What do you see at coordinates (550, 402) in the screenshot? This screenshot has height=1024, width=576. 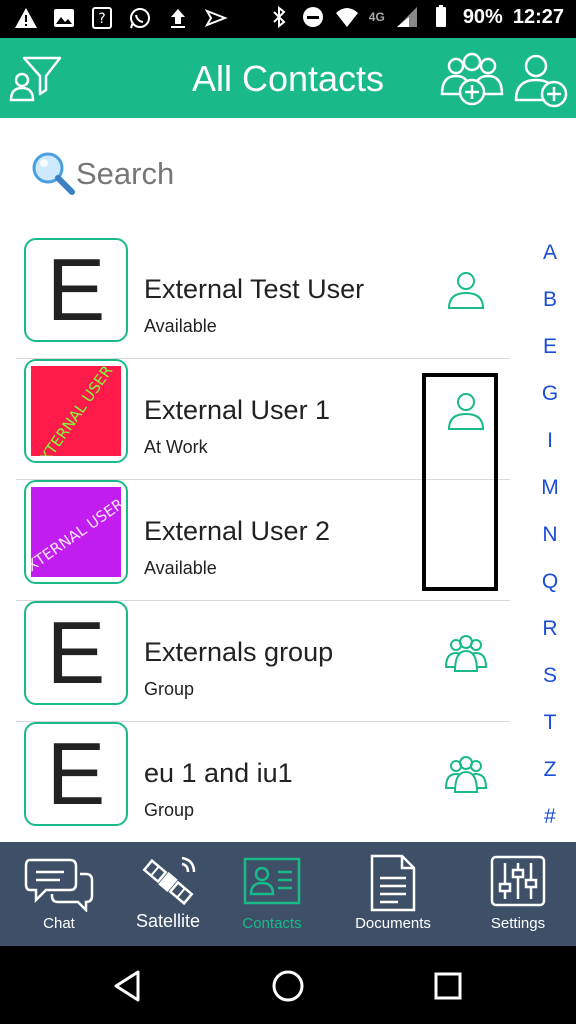 I see `index-letter: G` at bounding box center [550, 402].